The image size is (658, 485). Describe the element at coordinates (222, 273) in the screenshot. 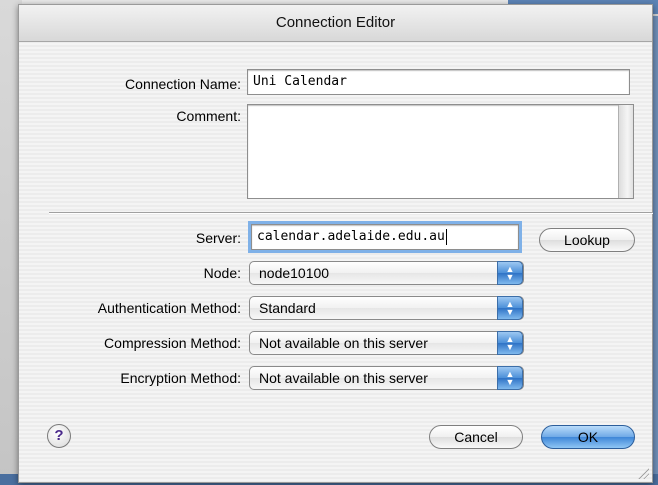

I see `node-label: Node:` at that location.